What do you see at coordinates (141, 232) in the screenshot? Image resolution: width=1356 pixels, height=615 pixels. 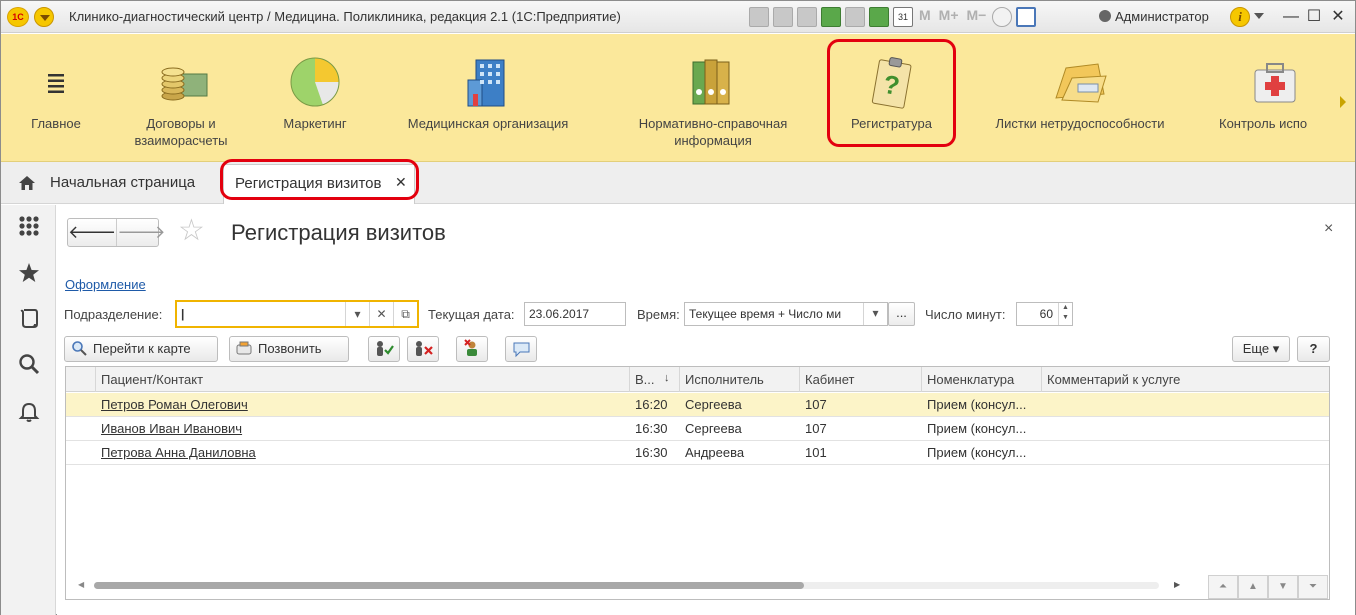 I see `forward-button: 🡒` at bounding box center [141, 232].